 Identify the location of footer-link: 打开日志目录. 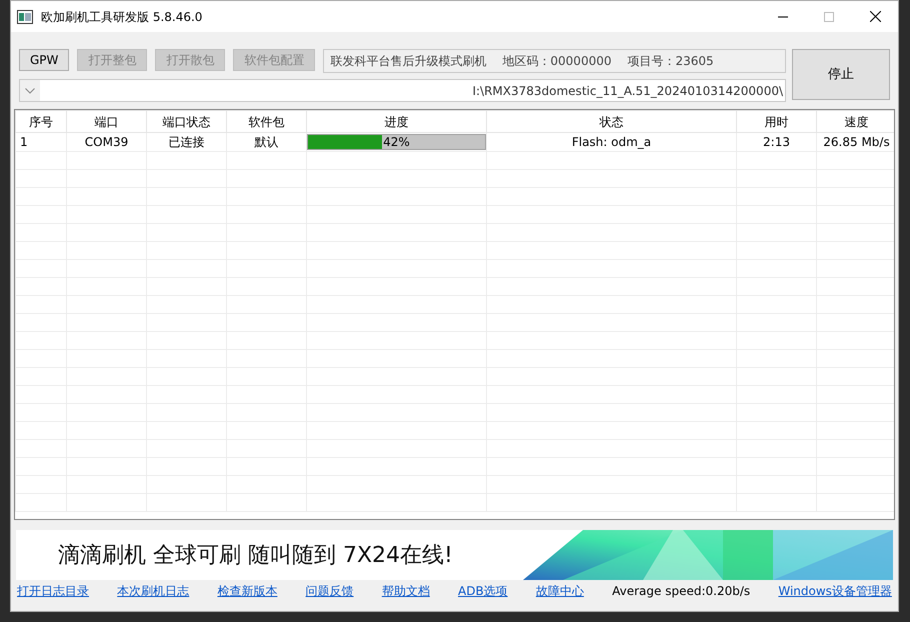
(53, 591).